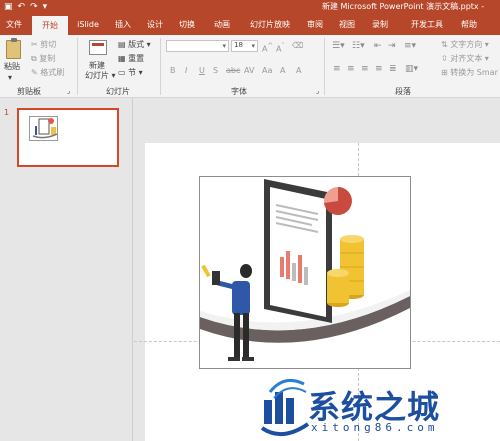 The image size is (500, 441). Describe the element at coordinates (197, 46) in the screenshot. I see `font-name-combobox: ▾` at that location.